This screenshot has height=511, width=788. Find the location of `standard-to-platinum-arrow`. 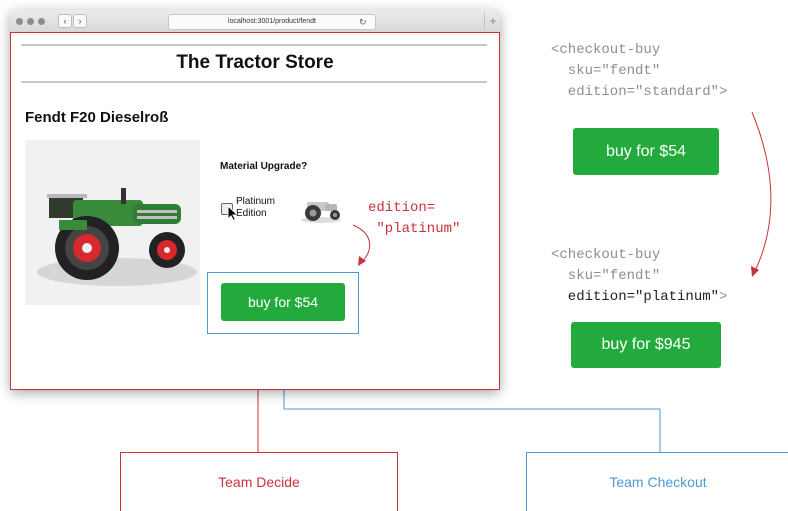

standard-to-platinum-arrow is located at coordinates (761, 191).